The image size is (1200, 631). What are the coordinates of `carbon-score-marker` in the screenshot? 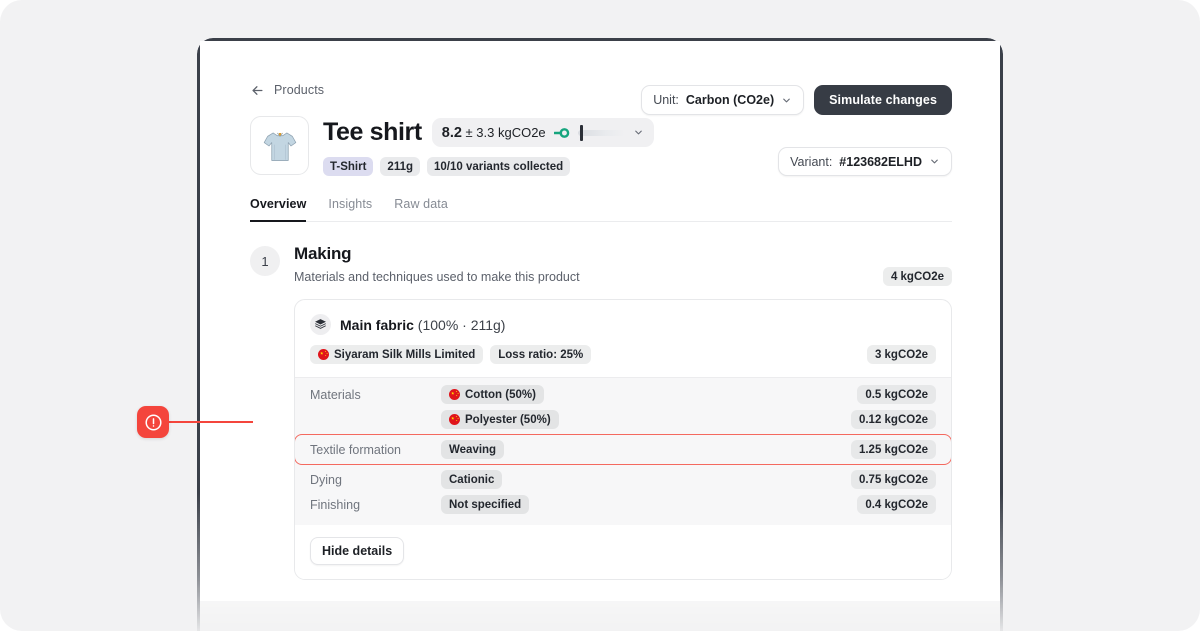 It's located at (581, 132).